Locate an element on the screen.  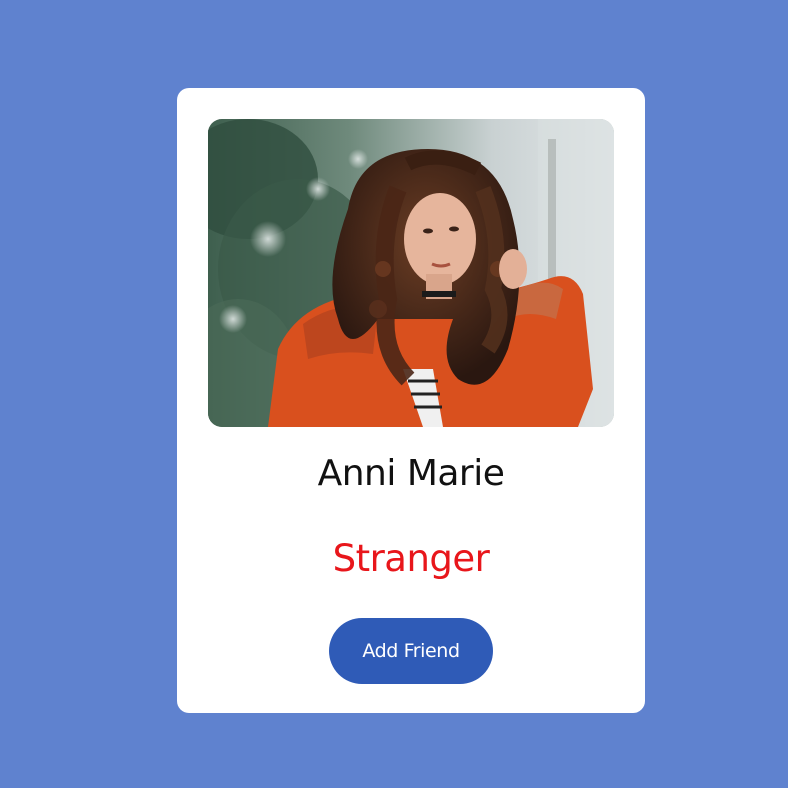
profile-name: Anni Marie is located at coordinates (411, 473).